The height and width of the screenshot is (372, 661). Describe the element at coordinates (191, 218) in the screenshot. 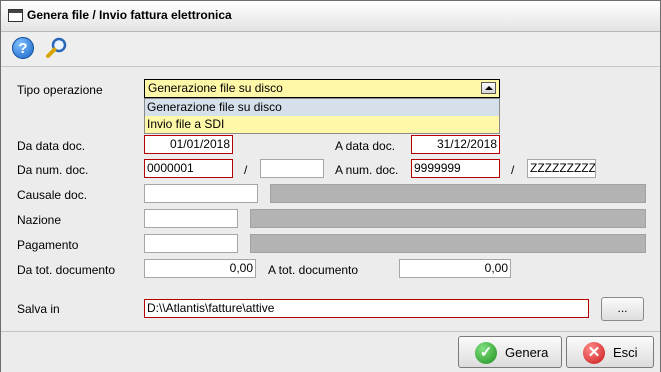

I see `nazione-field` at that location.